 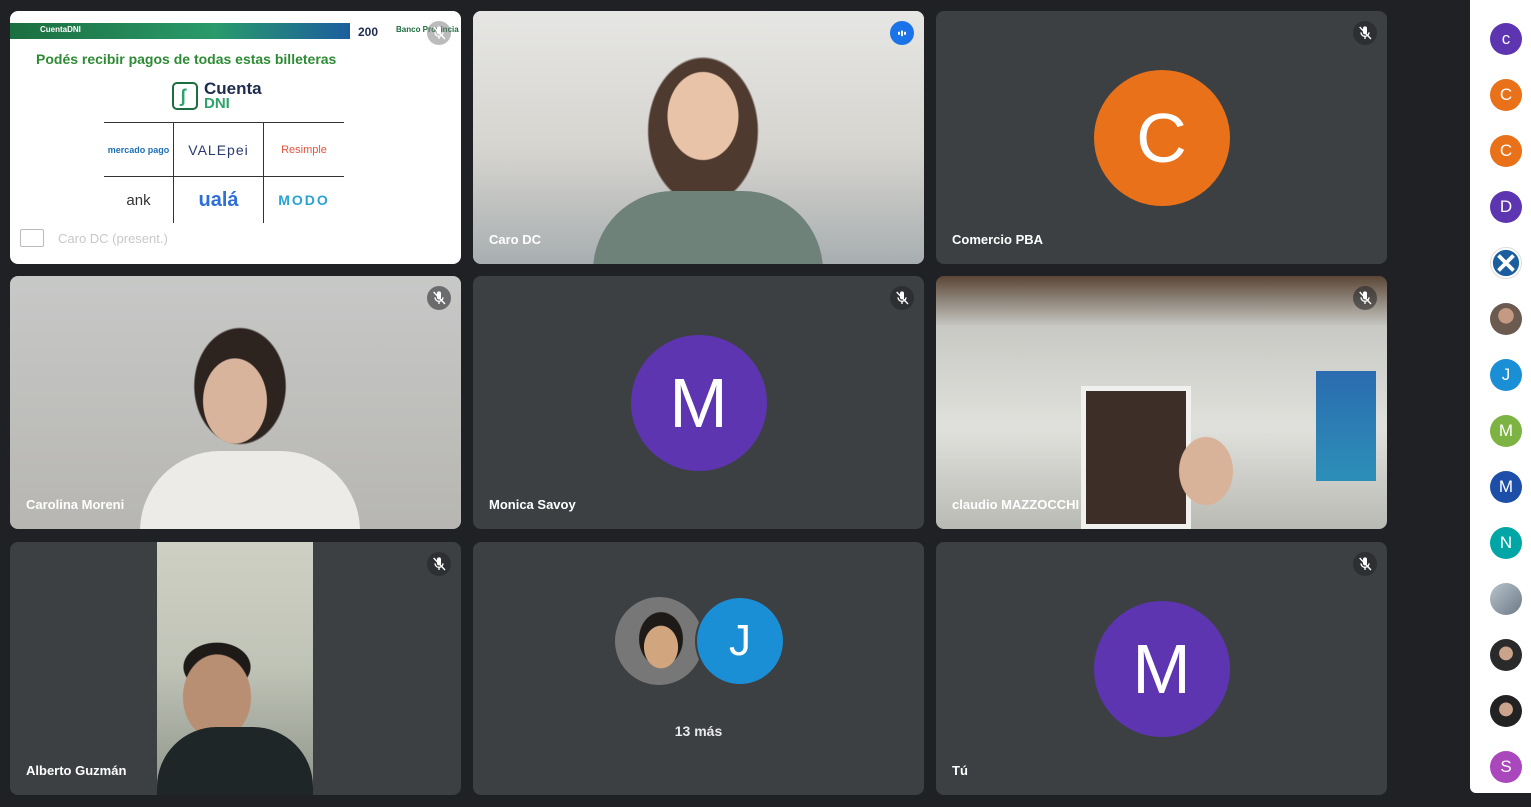 I want to click on participant-name: claudio MAZZOCCHI, so click(x=1016, y=504).